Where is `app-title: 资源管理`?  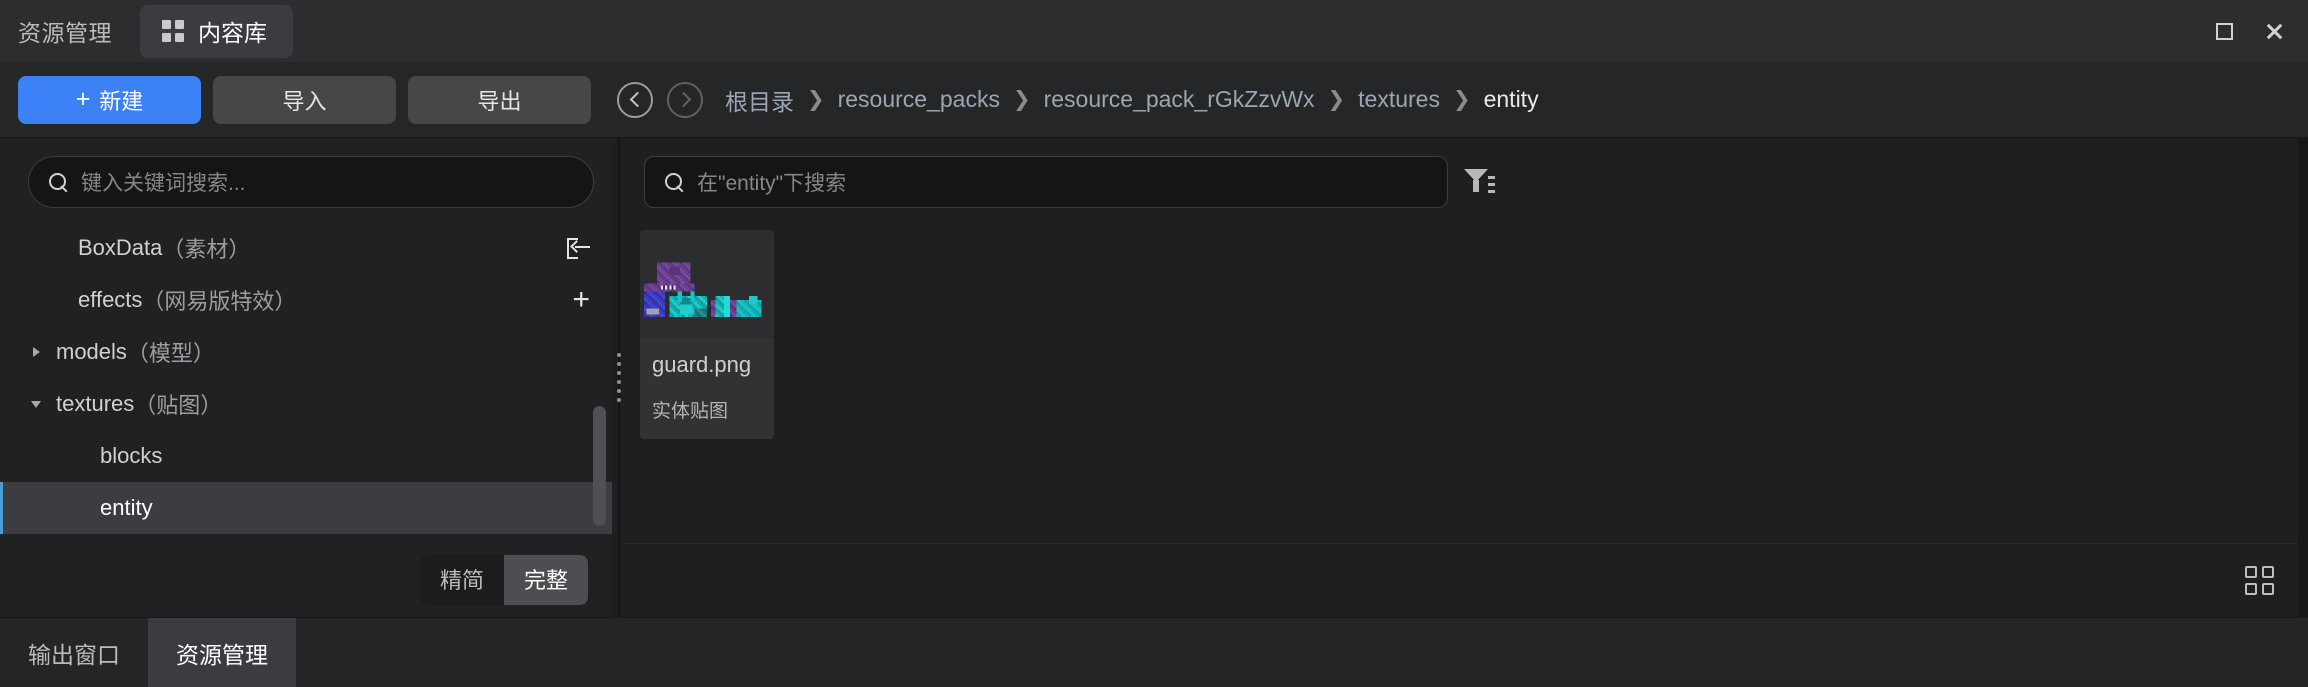
app-title: 资源管理 is located at coordinates (65, 33).